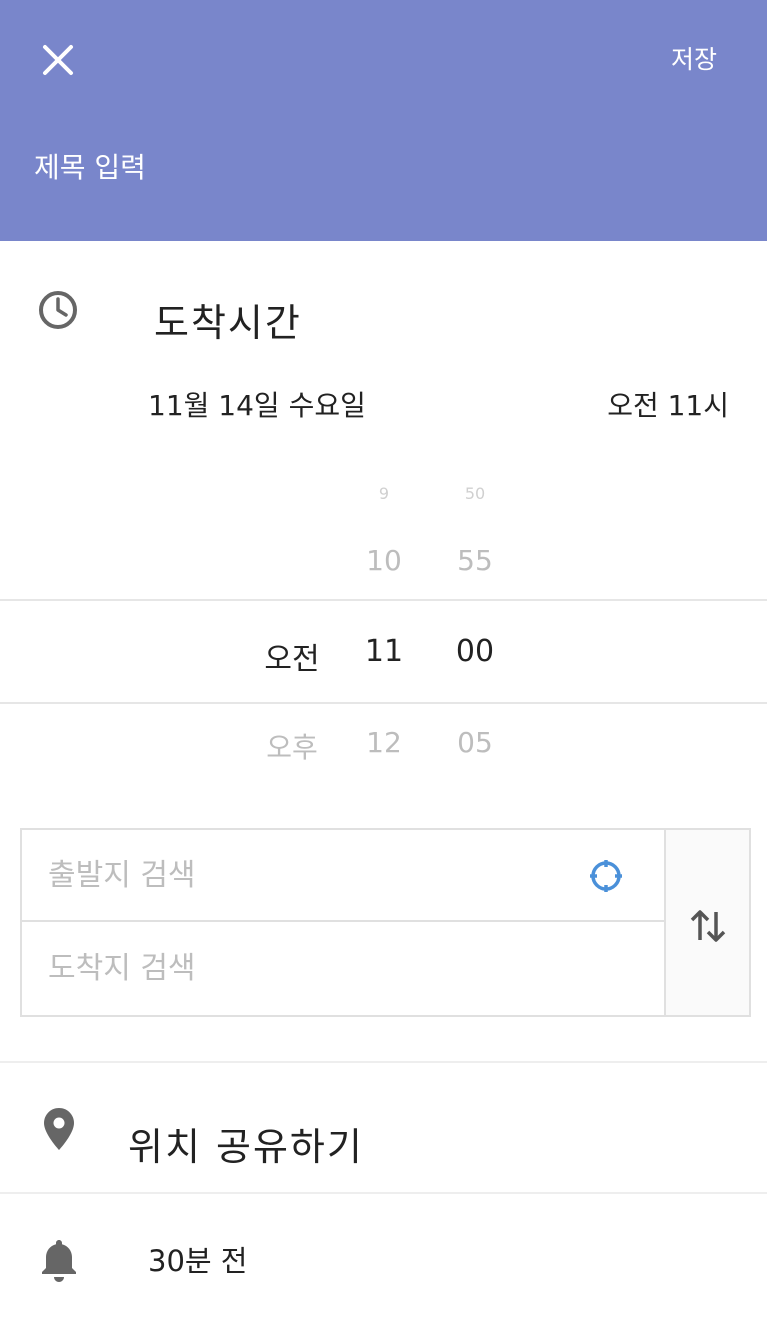 The height and width of the screenshot is (1325, 767). What do you see at coordinates (475, 742) in the screenshot?
I see `picker-minute-cell: 05` at bounding box center [475, 742].